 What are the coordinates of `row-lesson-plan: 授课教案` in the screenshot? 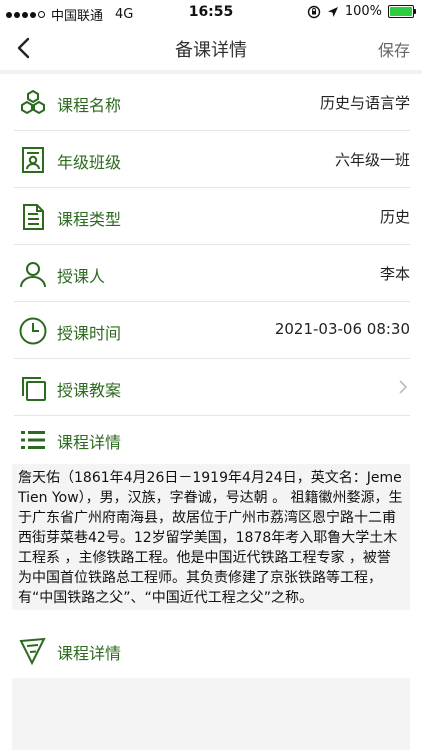 It's located at (211, 387).